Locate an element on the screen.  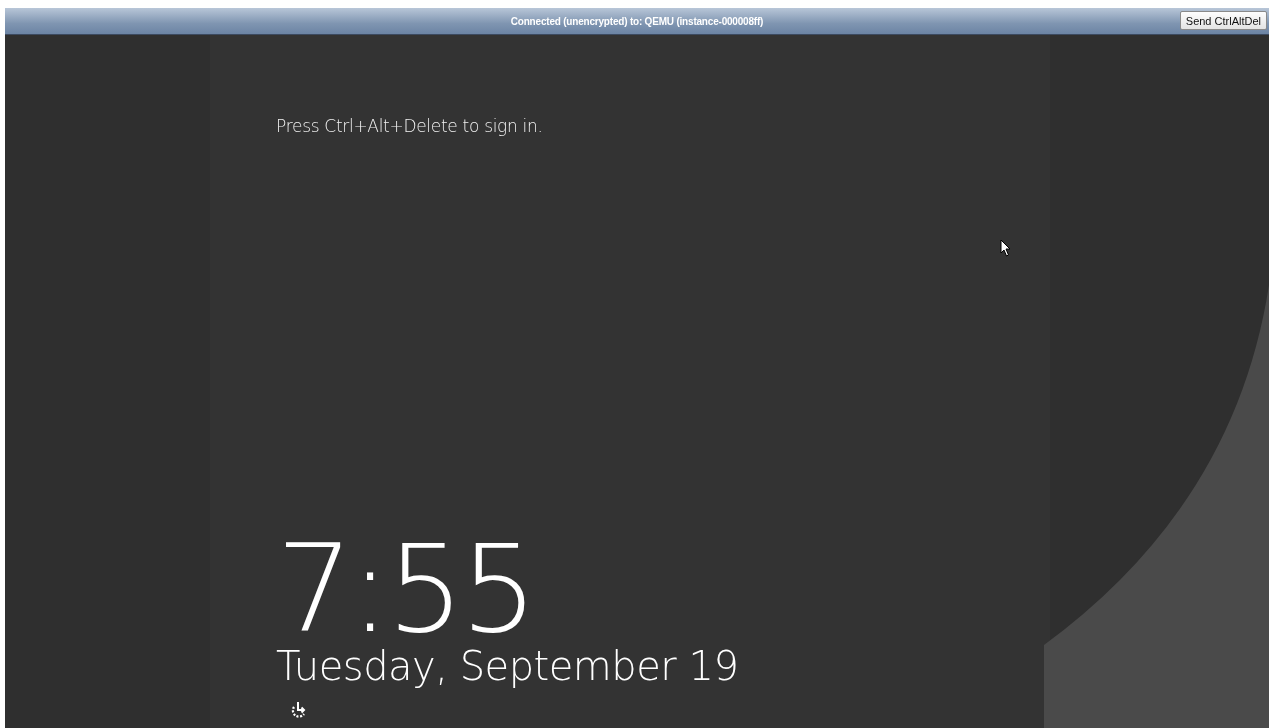
send-ctrl-alt-del-button: Send CtrlAltDel is located at coordinates (1223, 20).